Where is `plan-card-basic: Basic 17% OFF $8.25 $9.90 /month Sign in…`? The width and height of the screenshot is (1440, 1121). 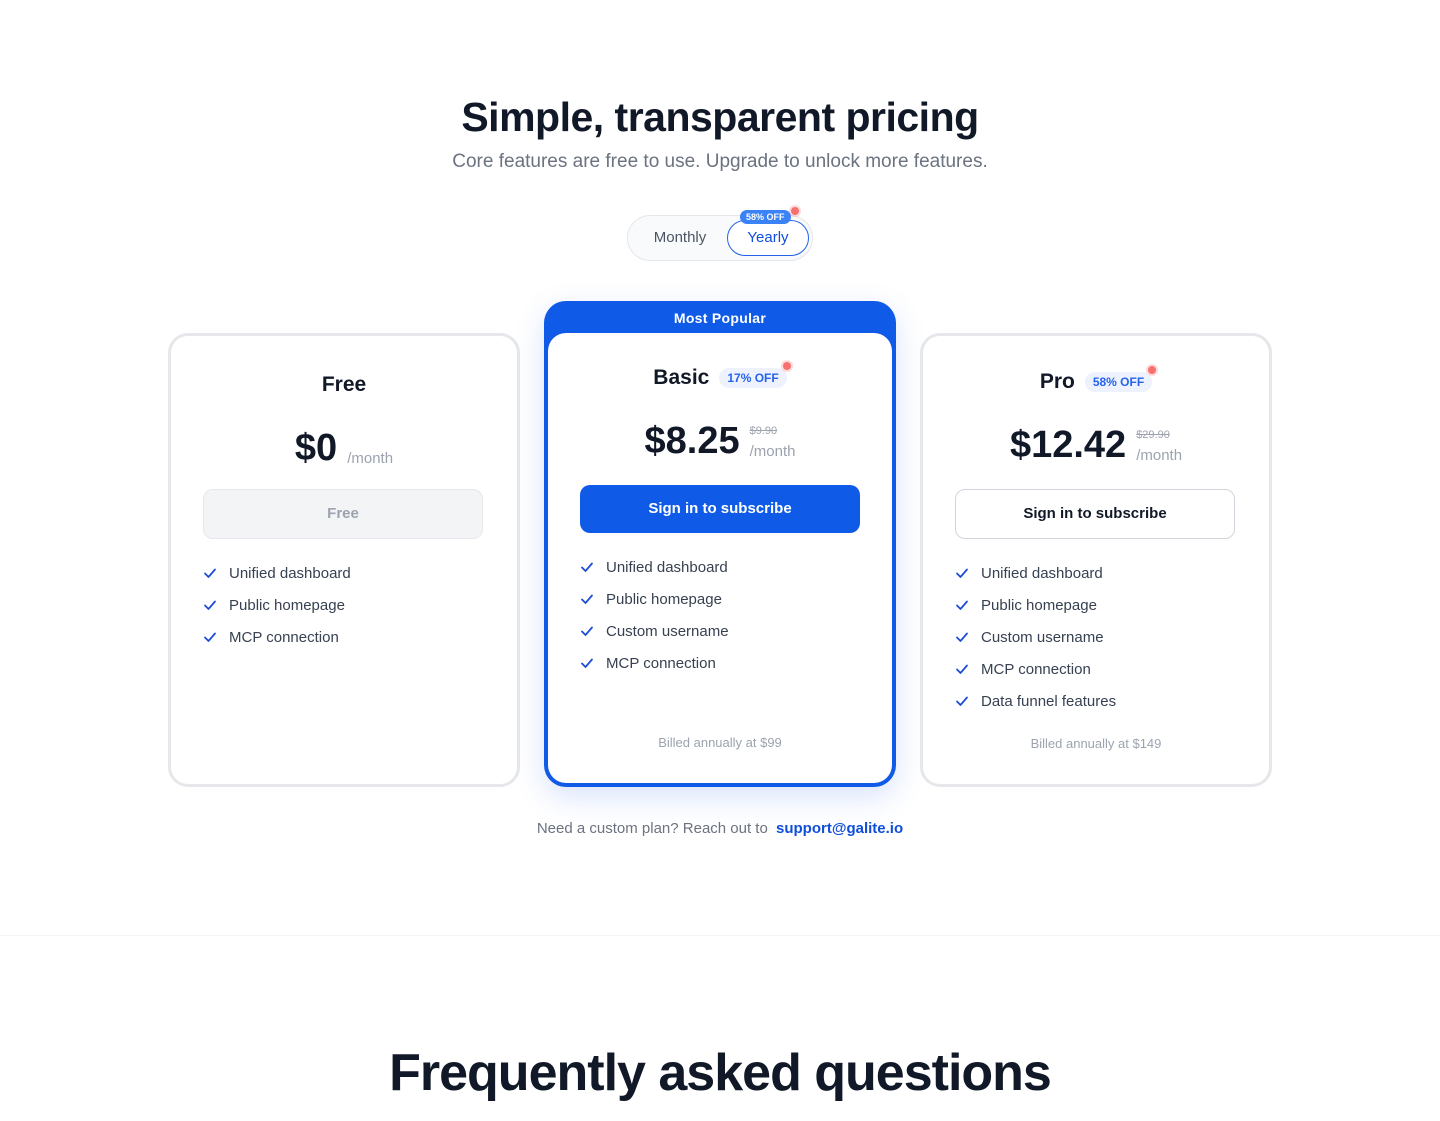
plan-card-basic: Basic 17% OFF $8.25 $9.90 /month Sign in… is located at coordinates (720, 558).